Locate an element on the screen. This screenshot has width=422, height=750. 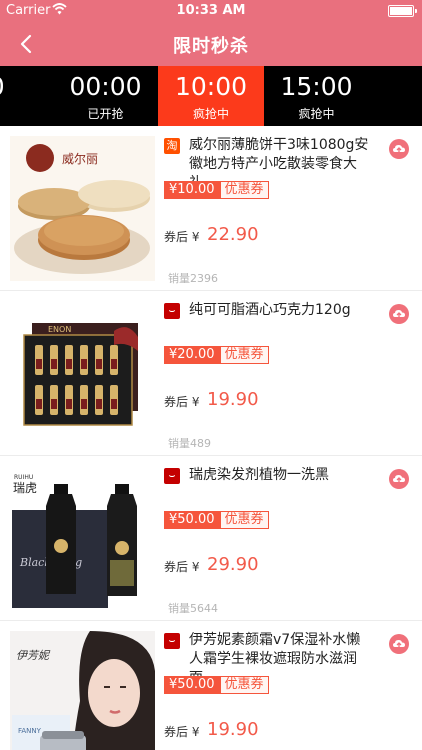
shampoo-brand-en-text: RUIHU is located at coordinates (23, 477).